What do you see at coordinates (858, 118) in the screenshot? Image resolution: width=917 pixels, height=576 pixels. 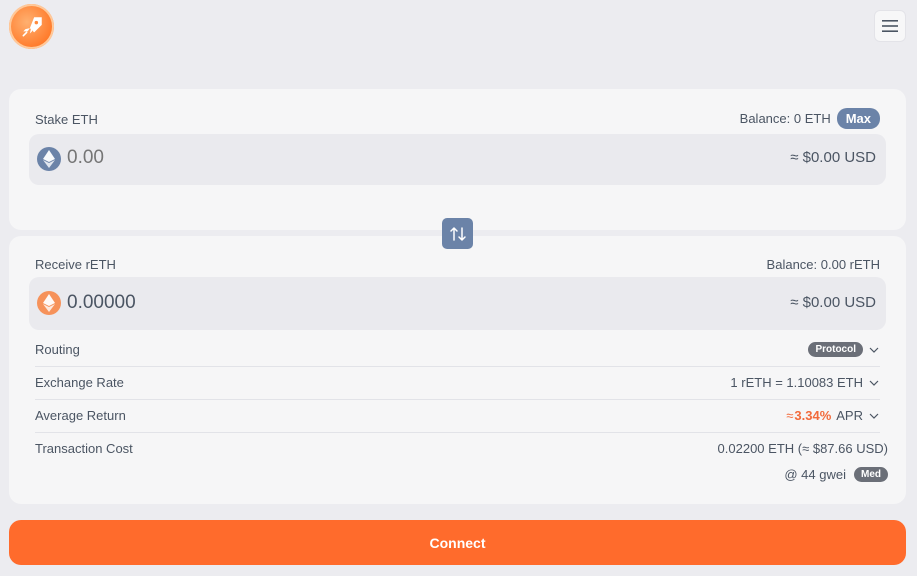 I see `max-button: Max` at bounding box center [858, 118].